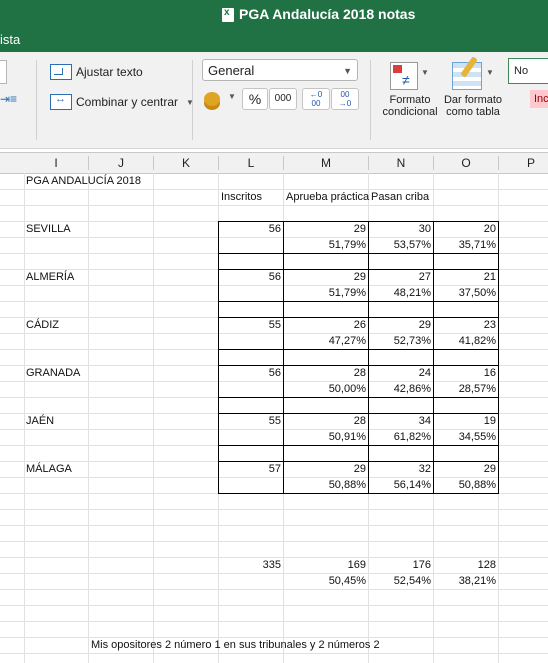  What do you see at coordinates (49, 469) in the screenshot?
I see `province-name: MÁLAGA` at bounding box center [49, 469].